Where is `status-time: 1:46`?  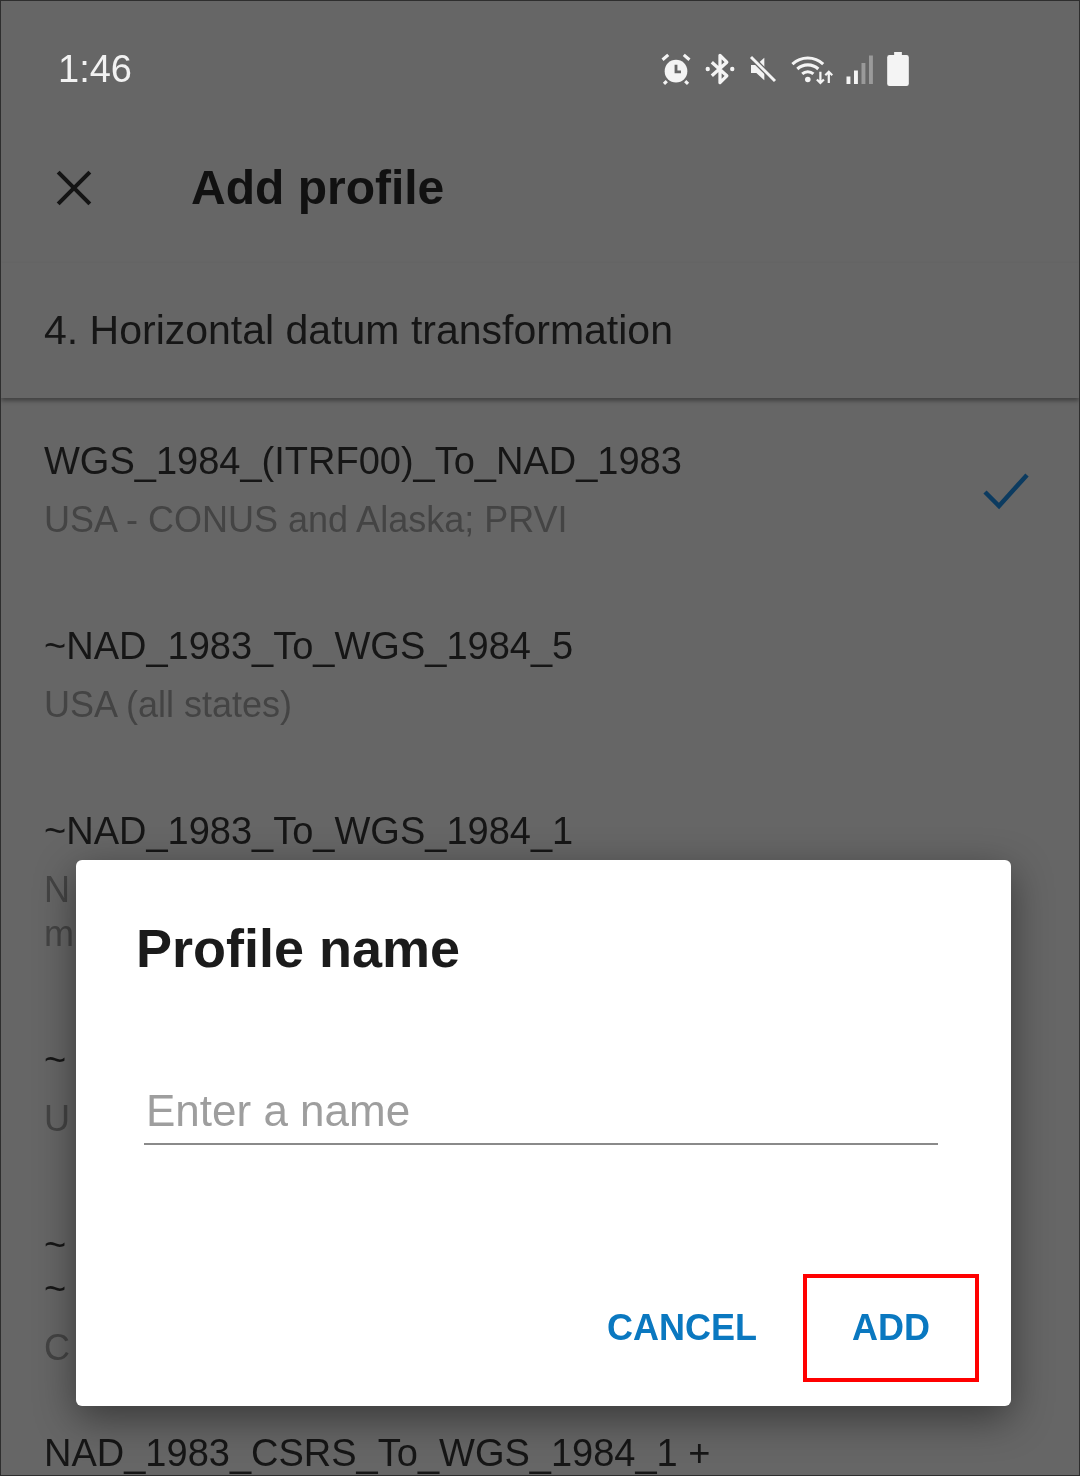
status-time: 1:46 is located at coordinates (95, 69).